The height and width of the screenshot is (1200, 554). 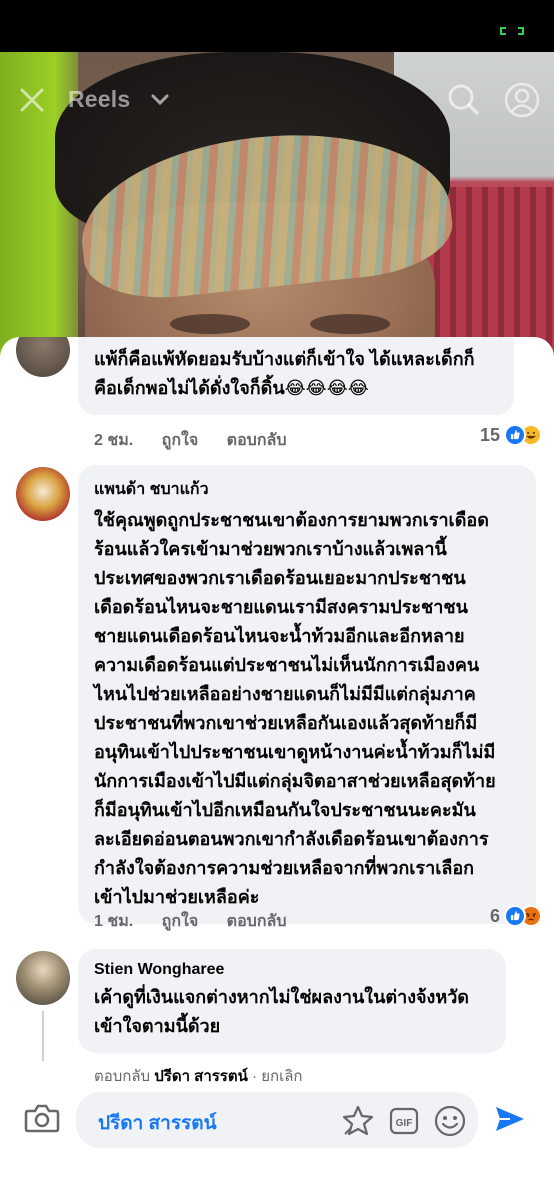 I want to click on camera-icon, so click(x=42, y=1118).